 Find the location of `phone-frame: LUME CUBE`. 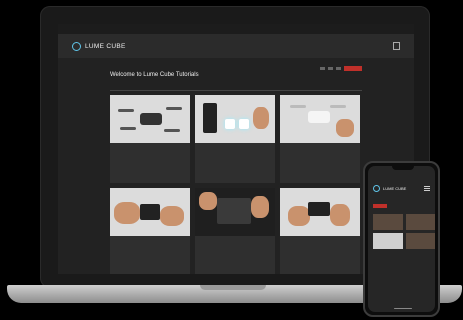

phone-frame: LUME CUBE is located at coordinates (401, 239).